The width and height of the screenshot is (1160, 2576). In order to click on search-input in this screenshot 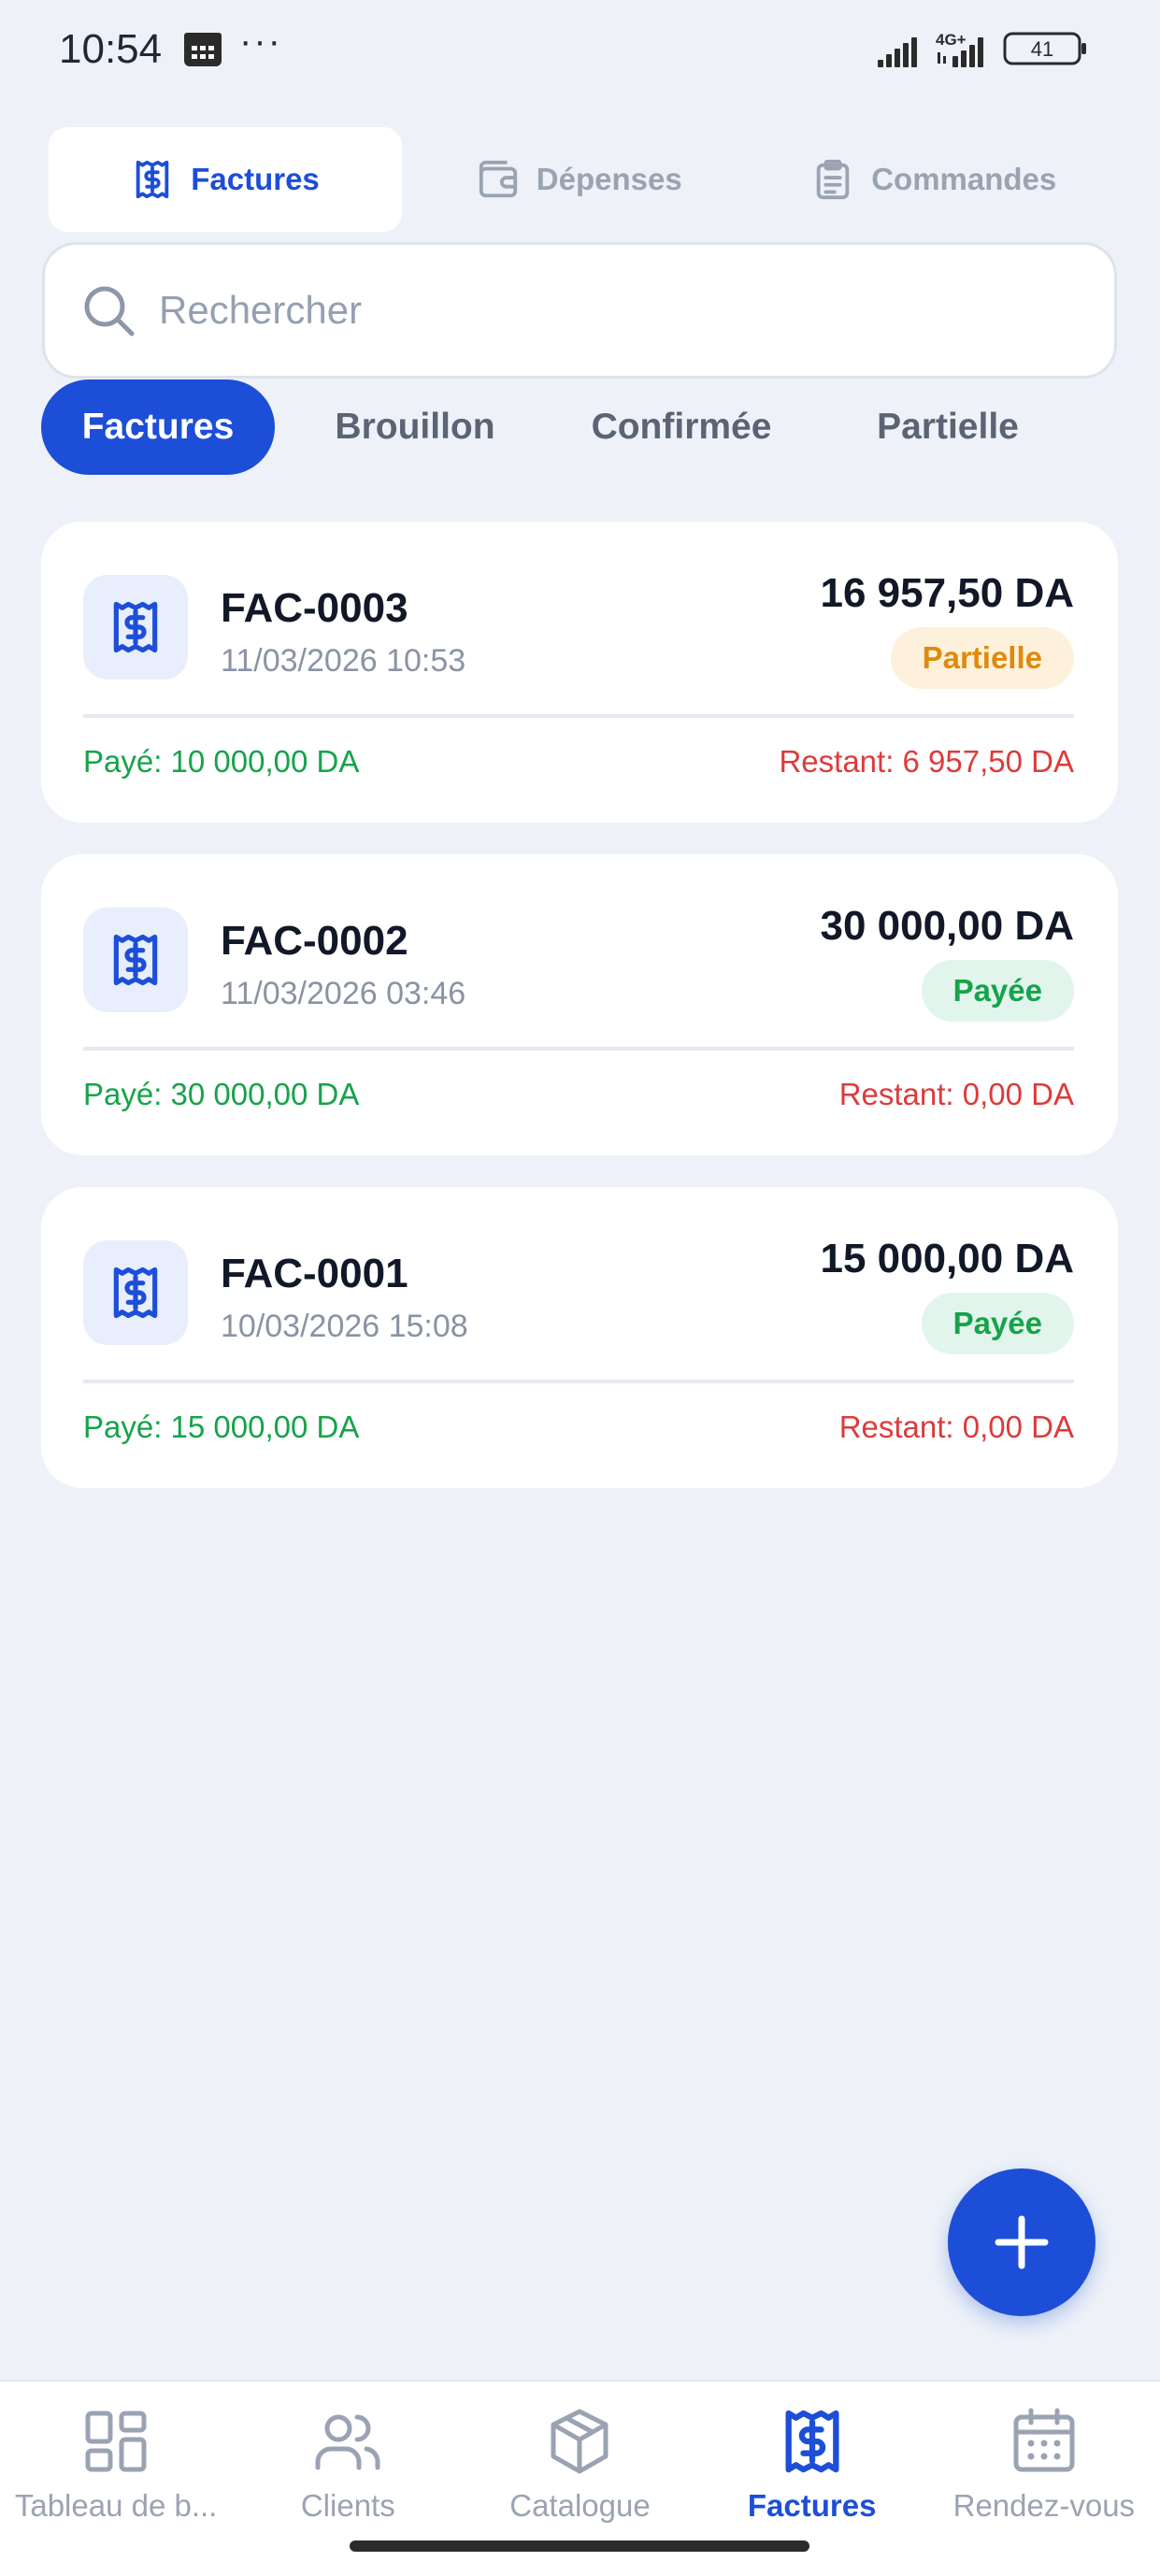, I will do `click(579, 310)`.